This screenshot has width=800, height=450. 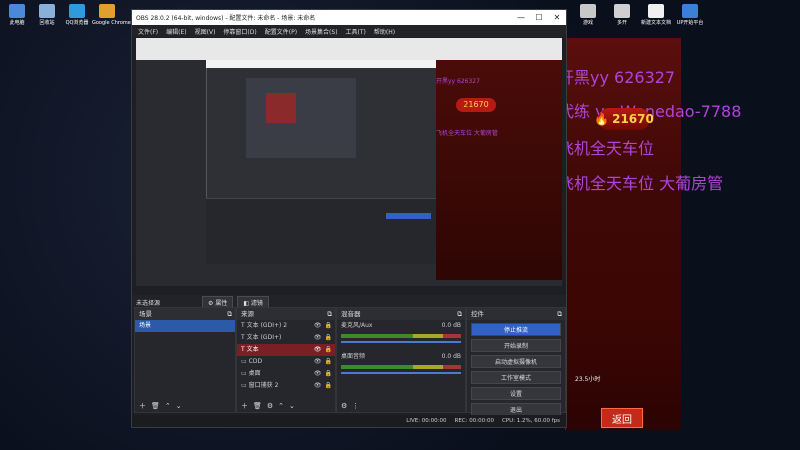 What do you see at coordinates (351, 314) in the screenshot?
I see `mixer-title: 混音器` at bounding box center [351, 314].